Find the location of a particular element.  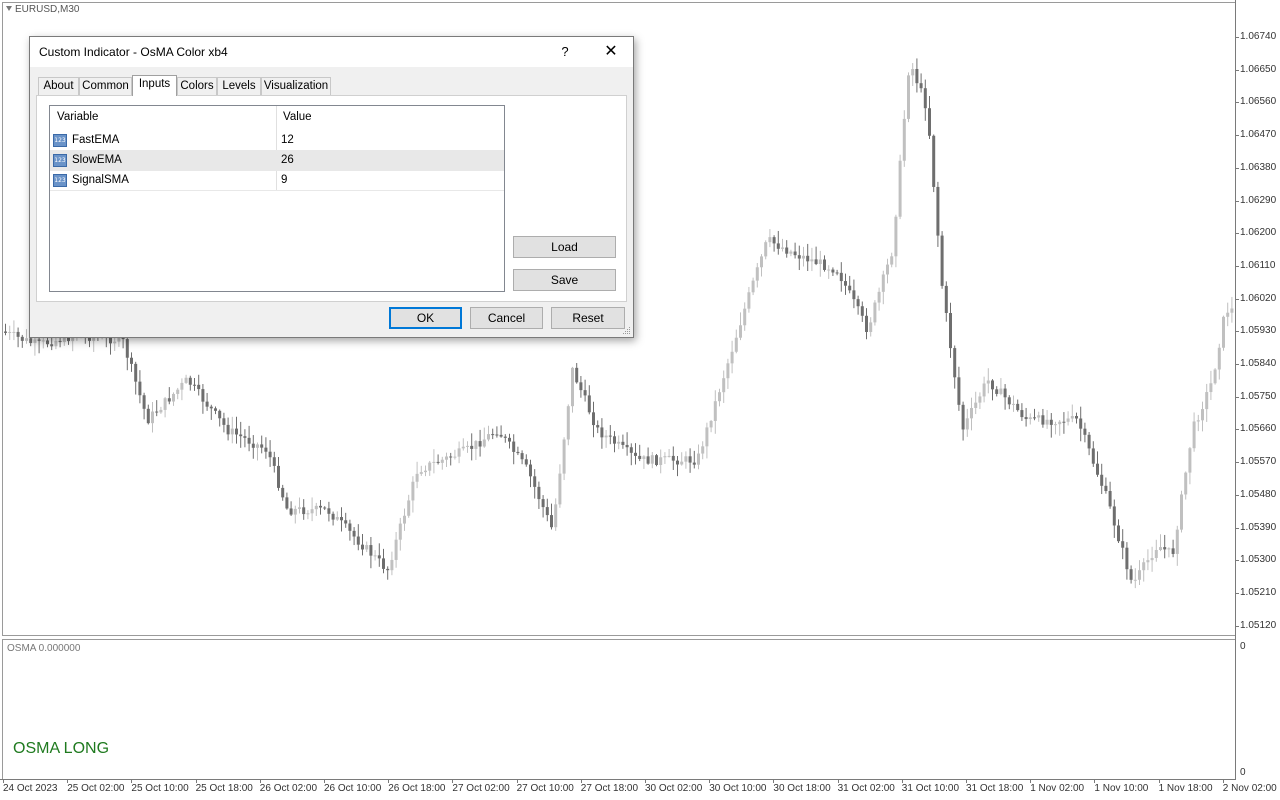

price-label: 1.05840 is located at coordinates (1258, 363).